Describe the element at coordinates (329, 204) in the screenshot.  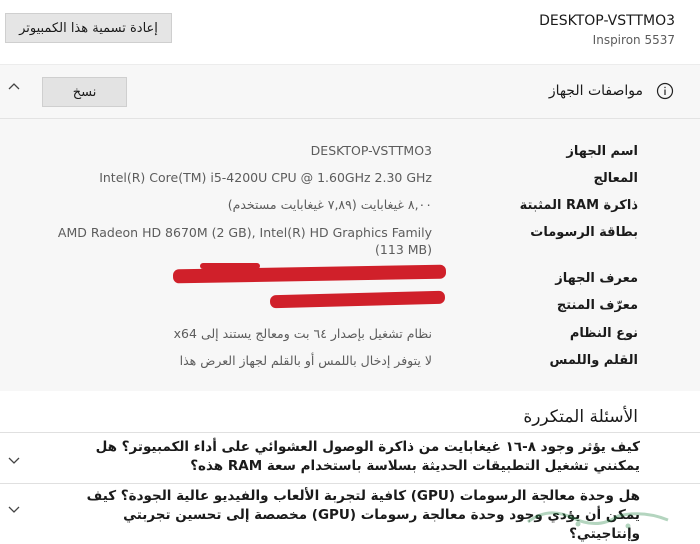
I see `spec-value-ram: ٨,٠٠ غيغابايت (٧,٨٩ غيغابايت مستخدم)` at that location.